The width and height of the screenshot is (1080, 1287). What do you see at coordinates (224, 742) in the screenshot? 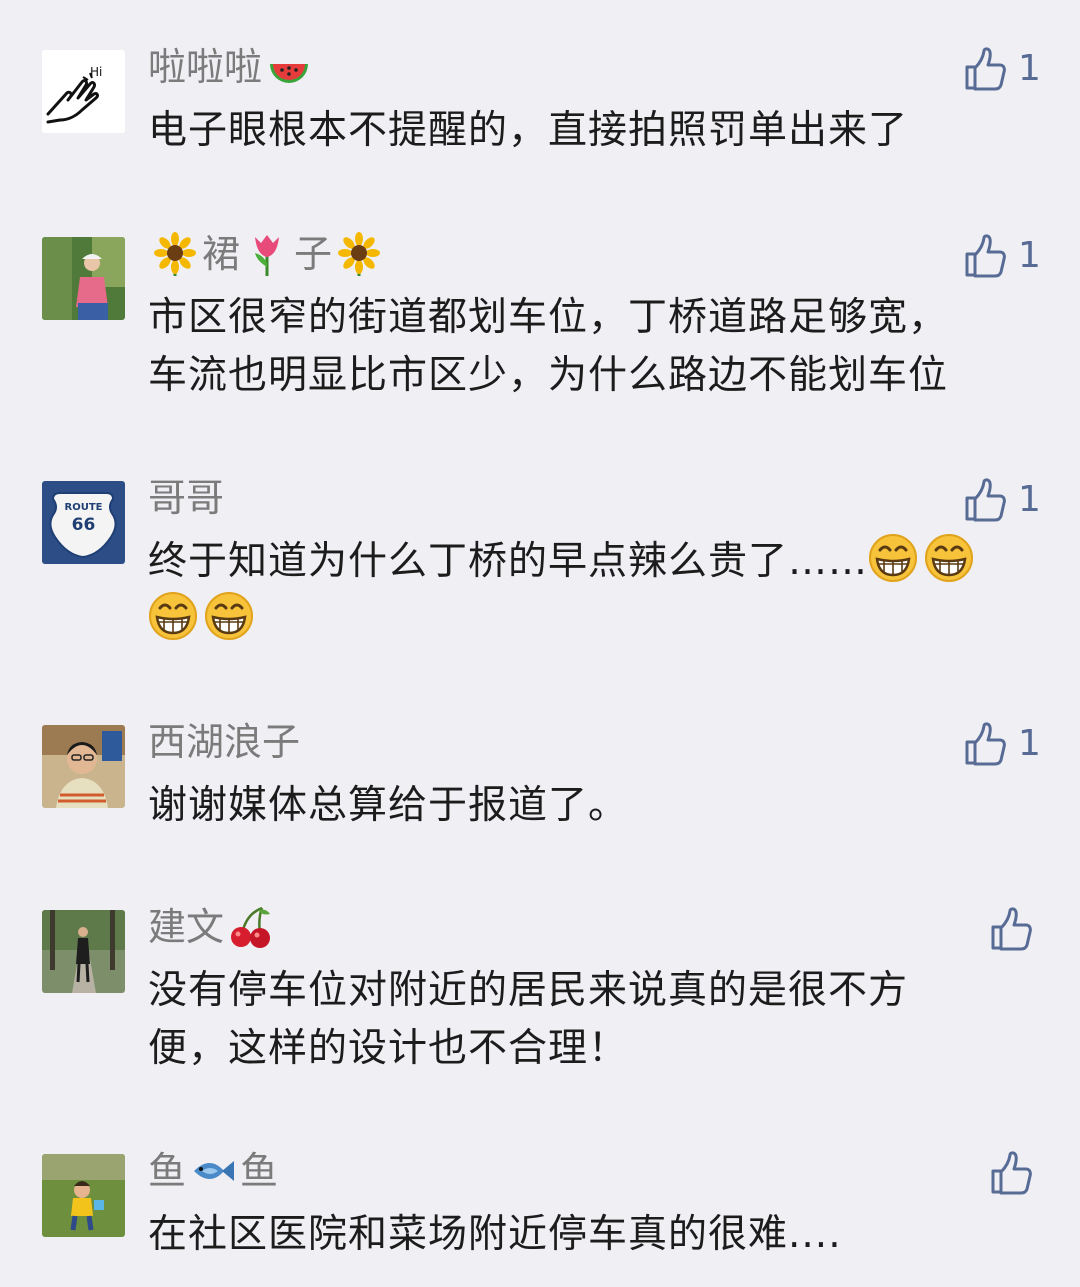
I see `username: 西湖浪子` at bounding box center [224, 742].